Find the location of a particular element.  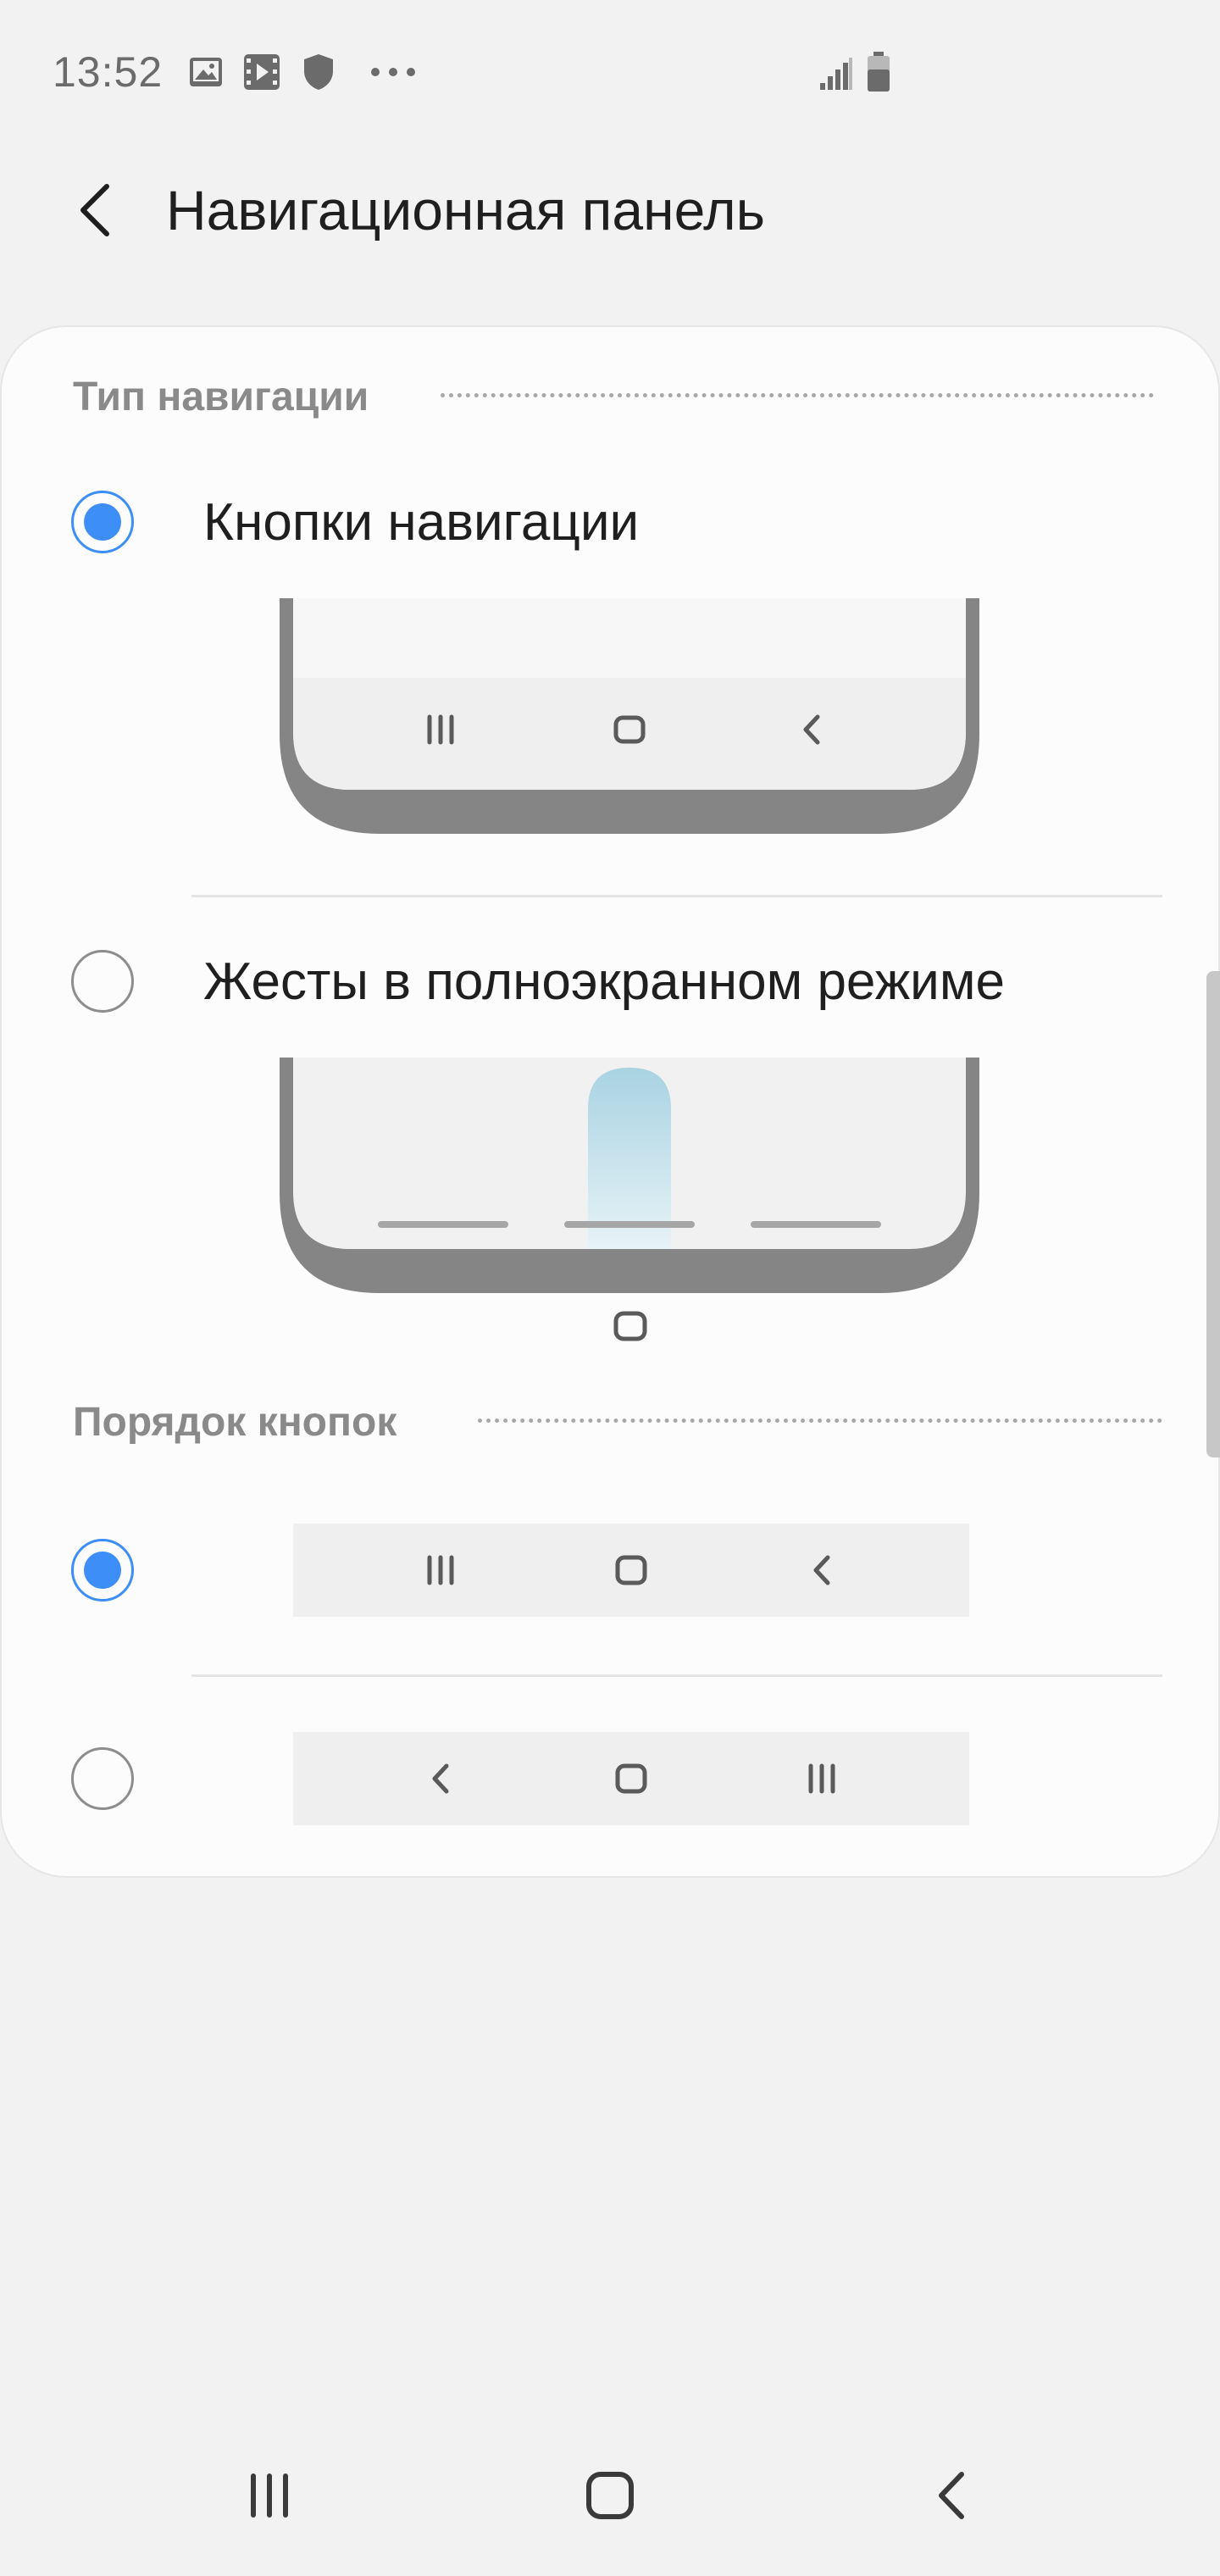

scrollbar is located at coordinates (1213, 1214).